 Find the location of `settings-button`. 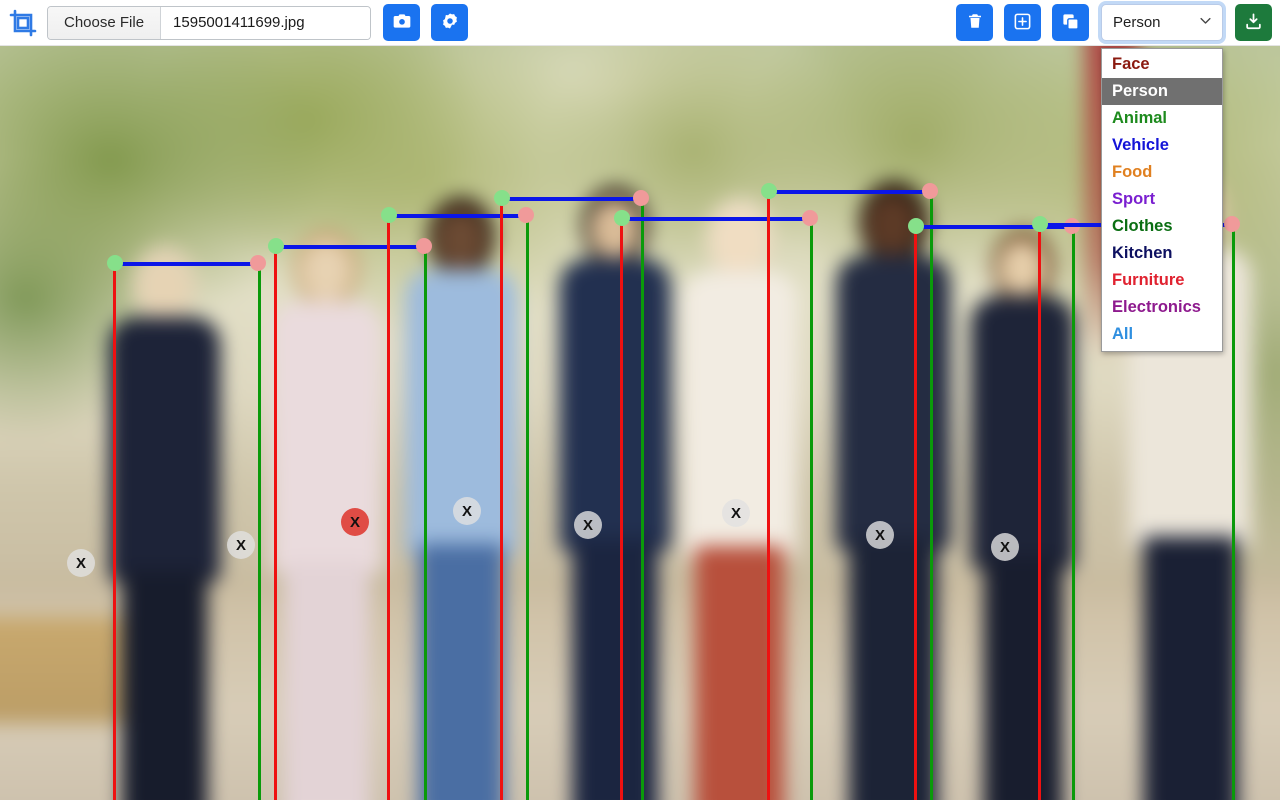

settings-button is located at coordinates (450, 22).